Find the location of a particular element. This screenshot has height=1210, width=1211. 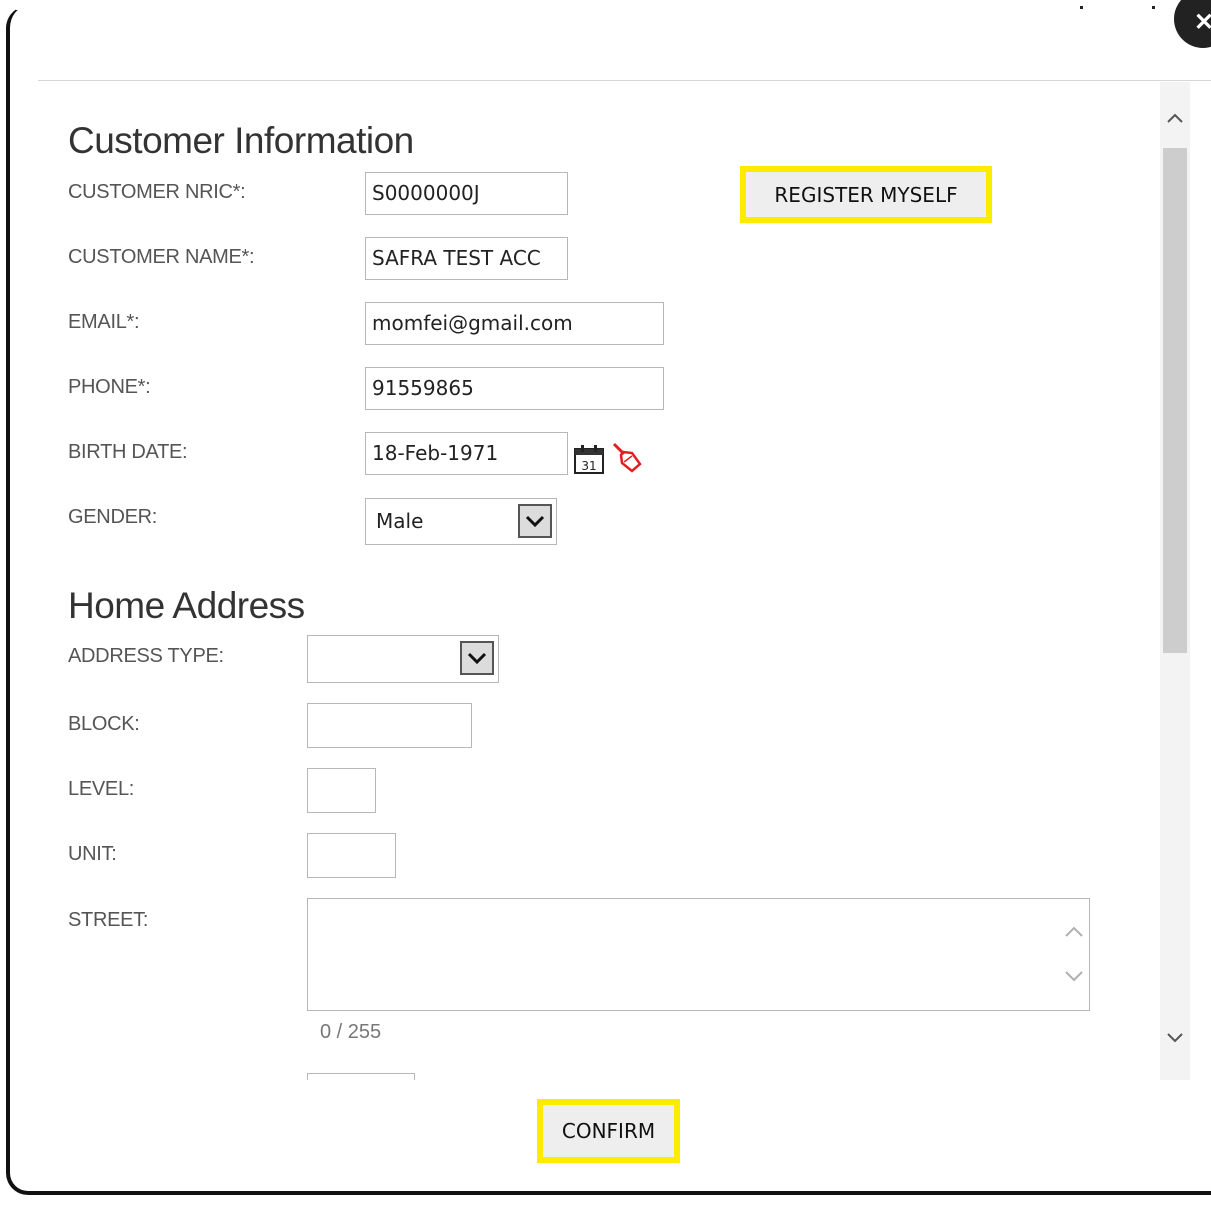

customer-information-heading: Customer Information is located at coordinates (241, 140).